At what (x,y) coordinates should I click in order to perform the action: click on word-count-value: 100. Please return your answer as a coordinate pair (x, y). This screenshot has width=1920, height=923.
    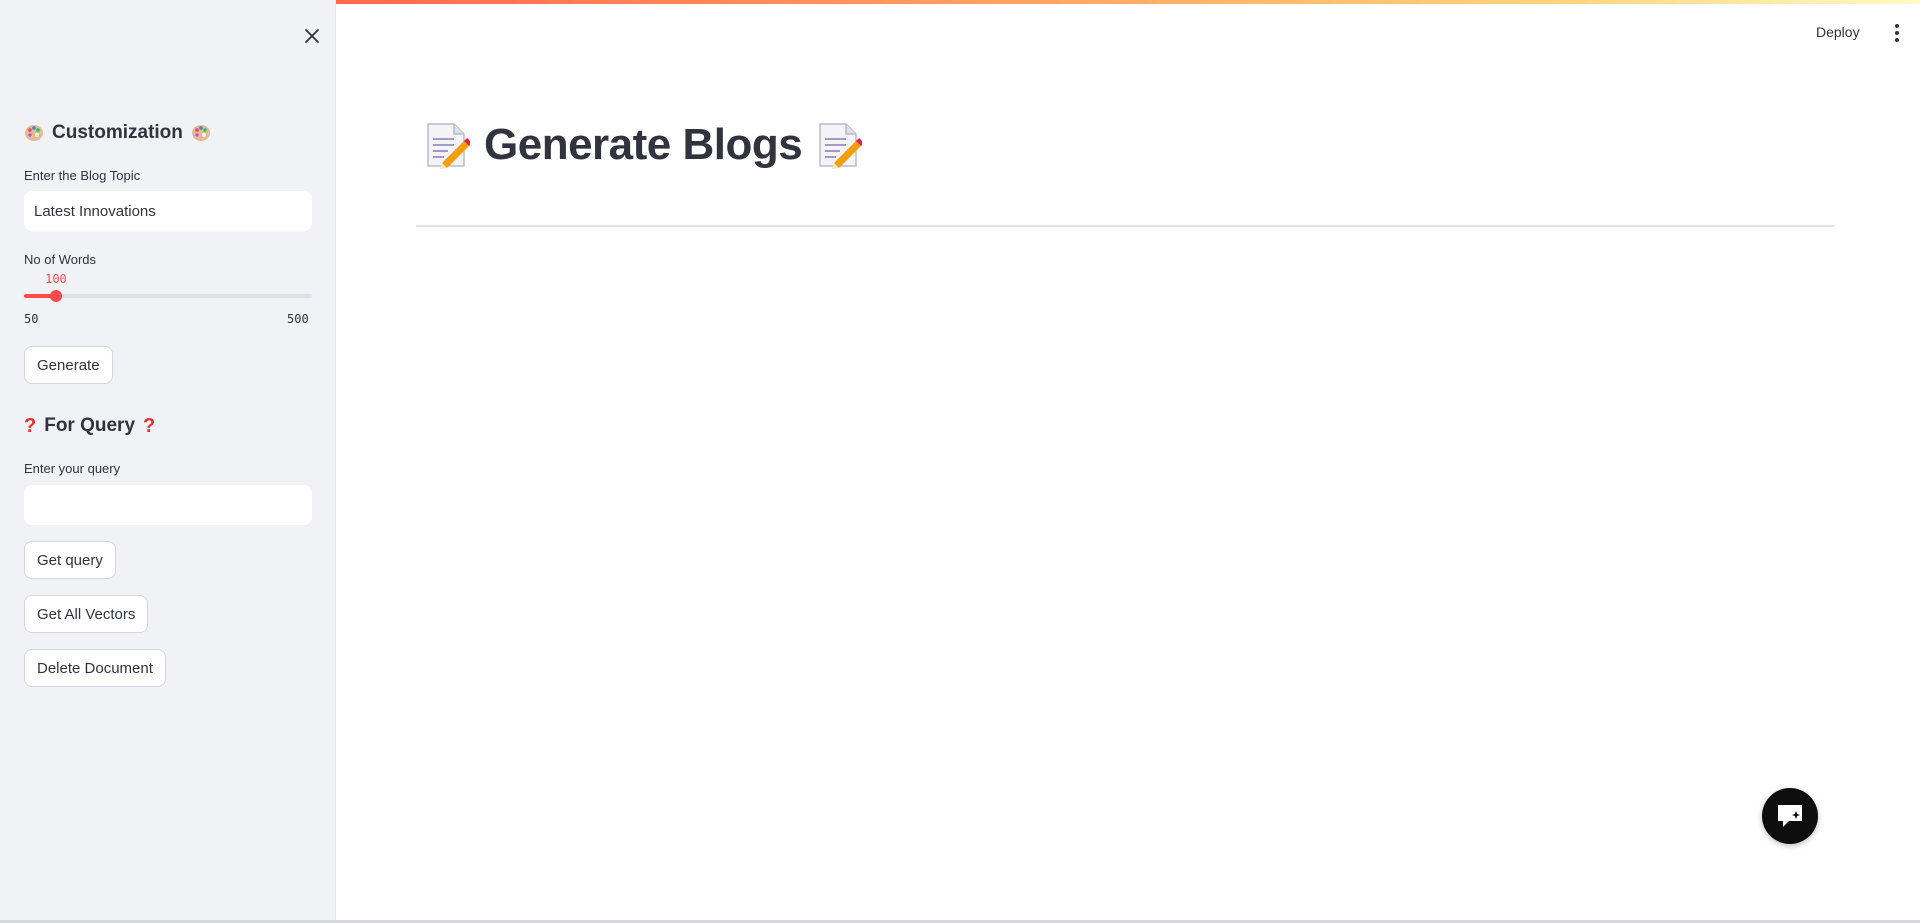
    Looking at the image, I should click on (56, 279).